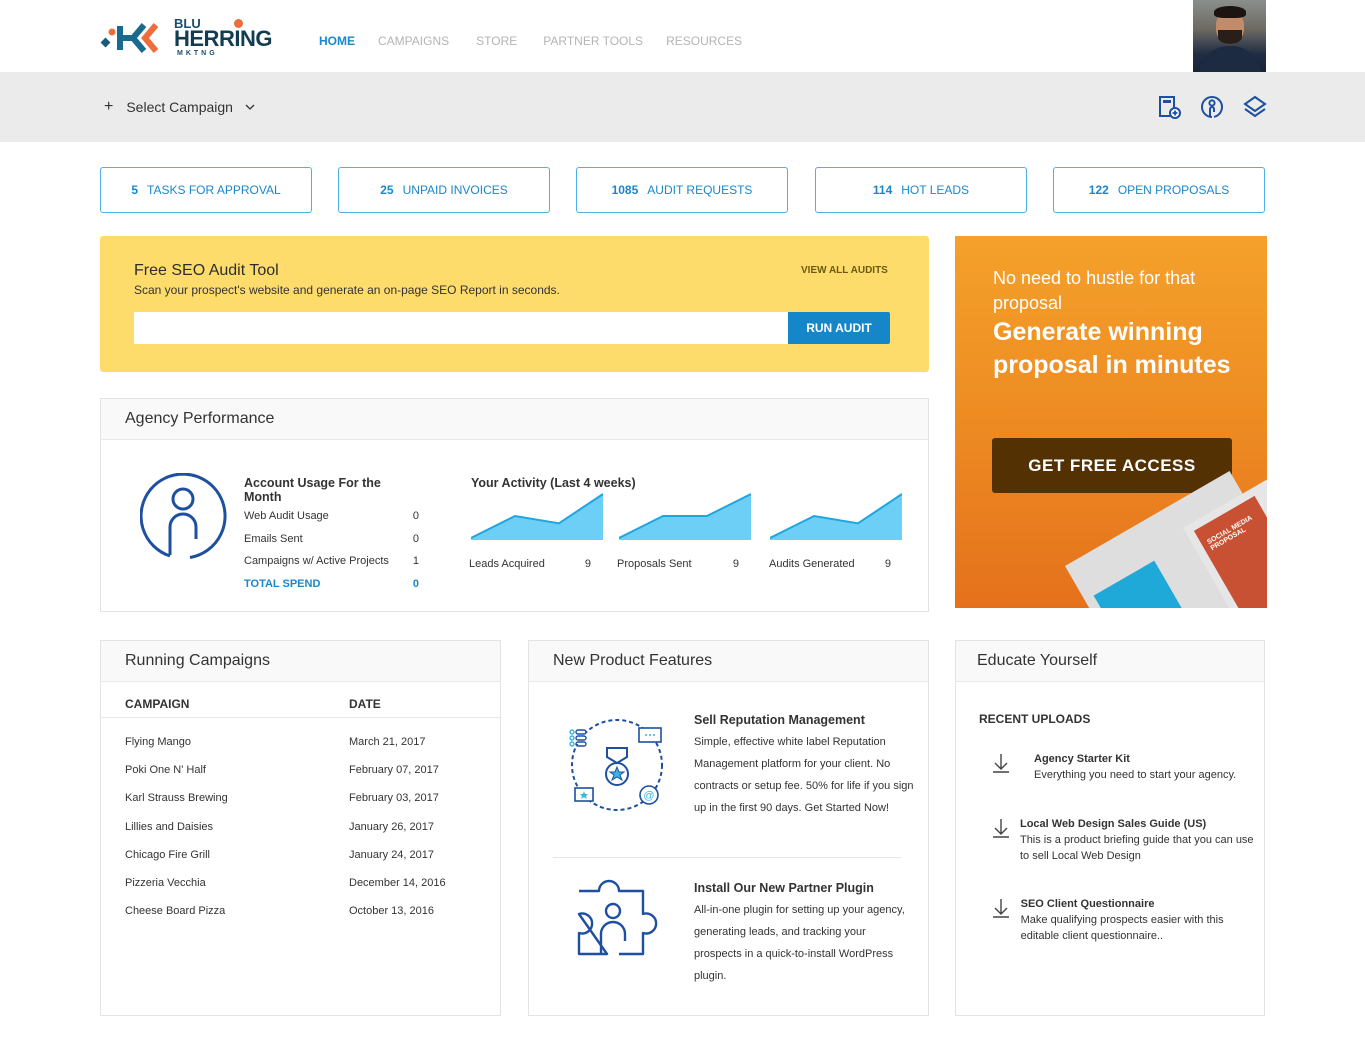 The image size is (1365, 1038). I want to click on promo-tagline: No need to hustle for that proposal, so click(1094, 290).